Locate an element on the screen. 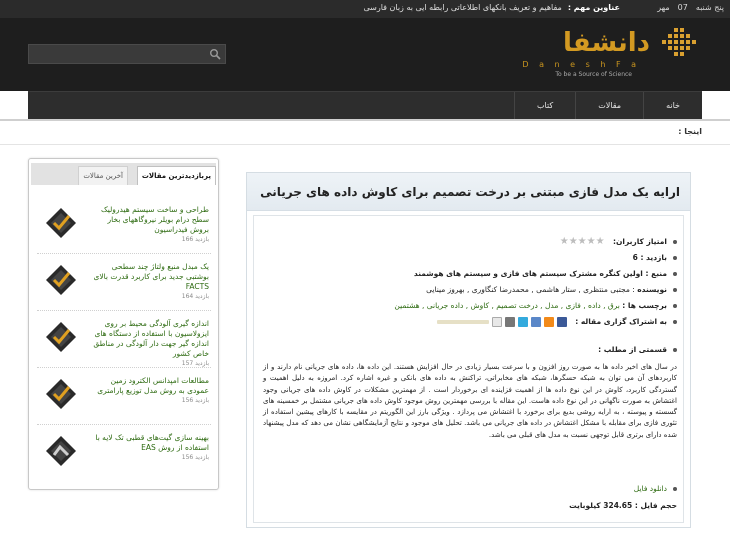  share-buttons is located at coordinates (500, 322).